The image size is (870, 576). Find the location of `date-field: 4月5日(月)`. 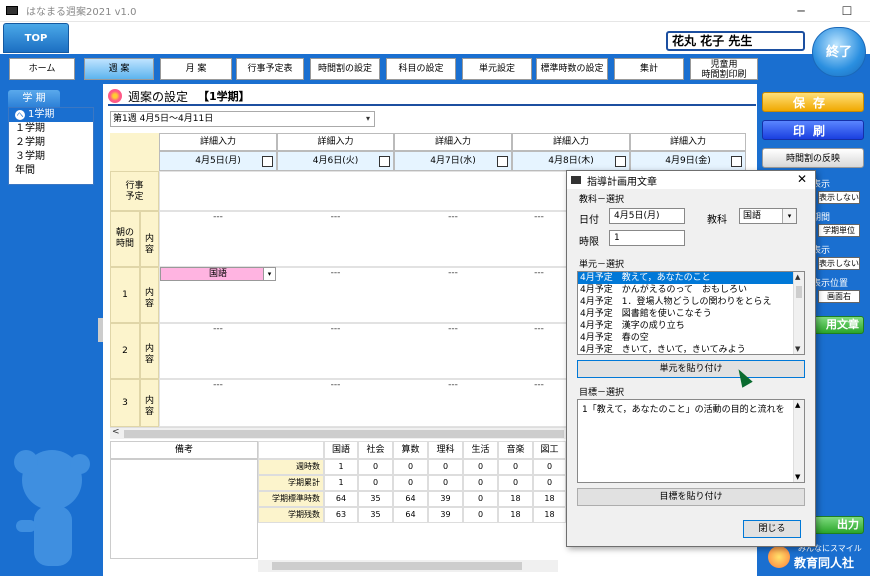

date-field: 4月5日(月) is located at coordinates (647, 216).